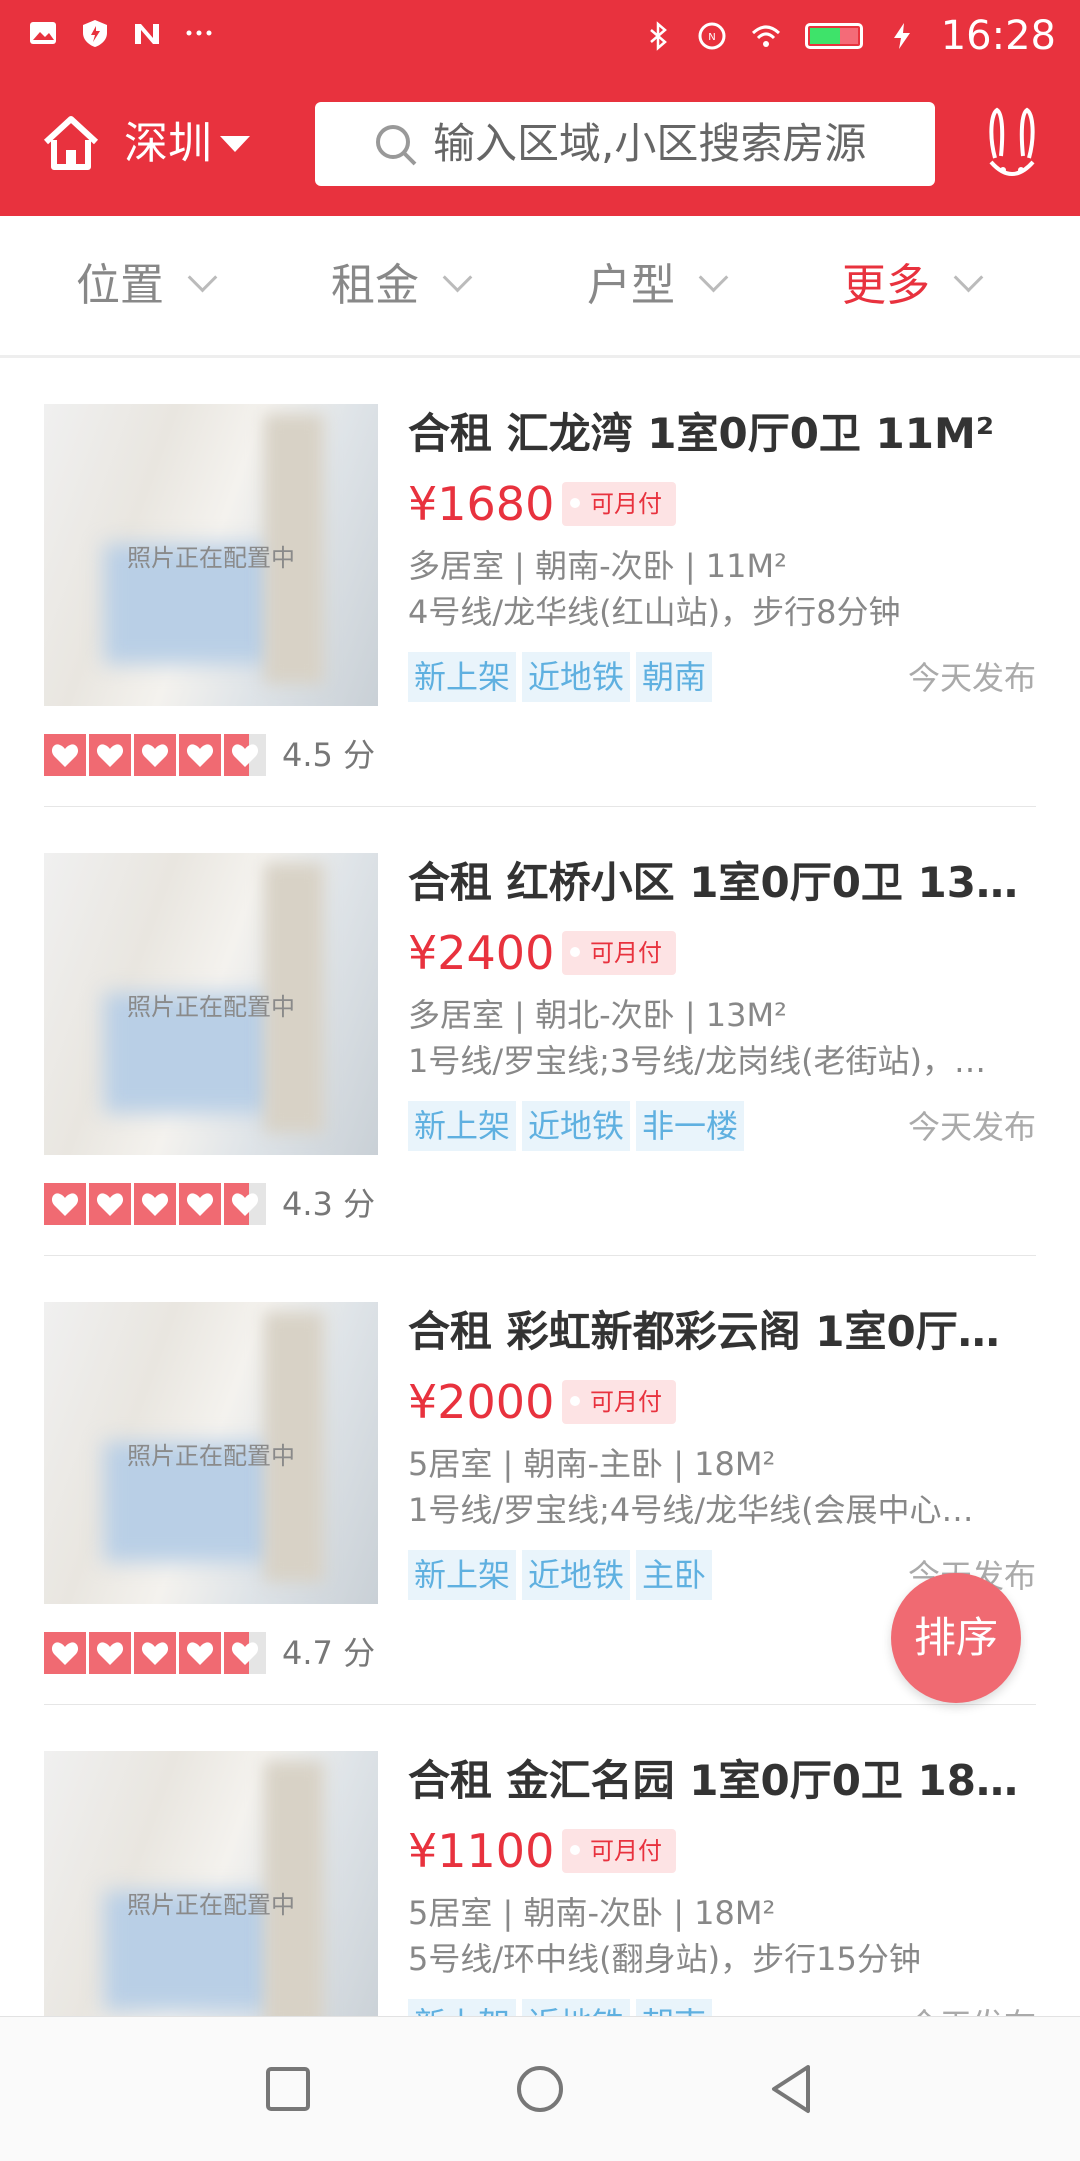  Describe the element at coordinates (792, 2089) in the screenshot. I see `back-icon` at that location.